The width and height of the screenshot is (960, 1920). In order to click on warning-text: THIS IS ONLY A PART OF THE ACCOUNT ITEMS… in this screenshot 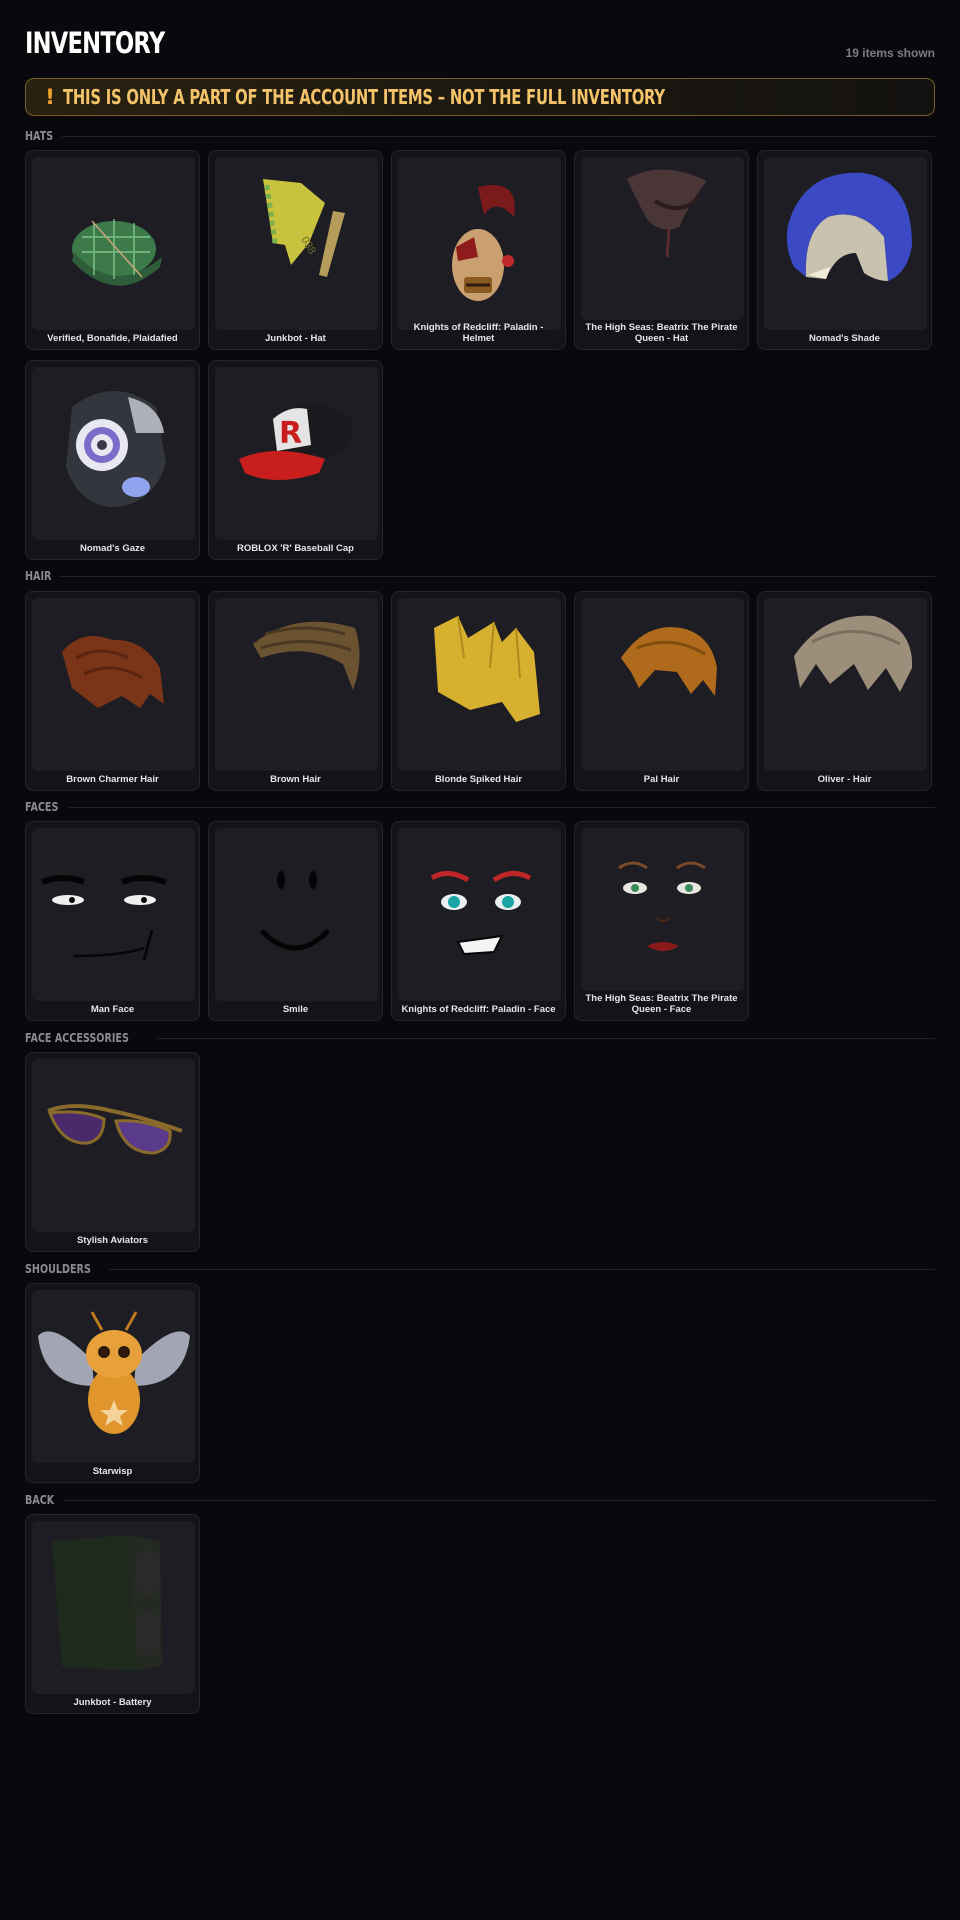, I will do `click(364, 97)`.